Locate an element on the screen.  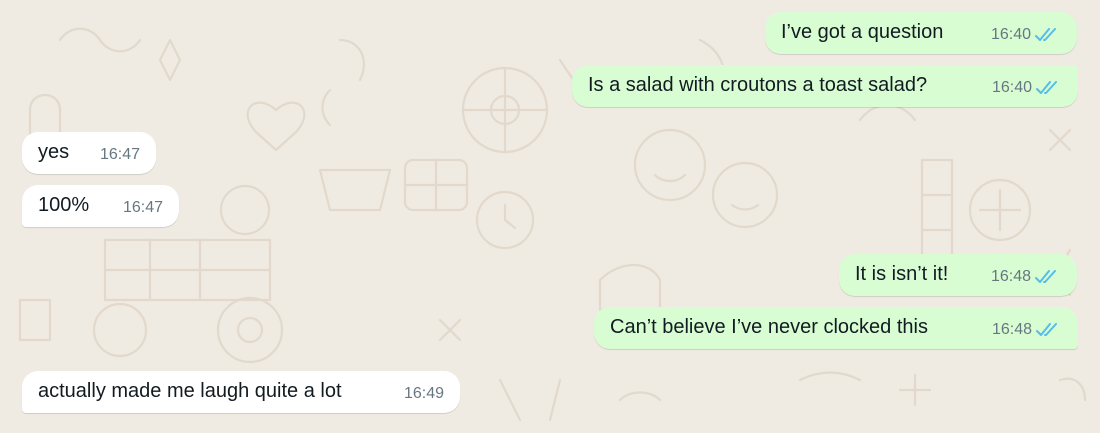
message-text: 100% is located at coordinates (64, 205).